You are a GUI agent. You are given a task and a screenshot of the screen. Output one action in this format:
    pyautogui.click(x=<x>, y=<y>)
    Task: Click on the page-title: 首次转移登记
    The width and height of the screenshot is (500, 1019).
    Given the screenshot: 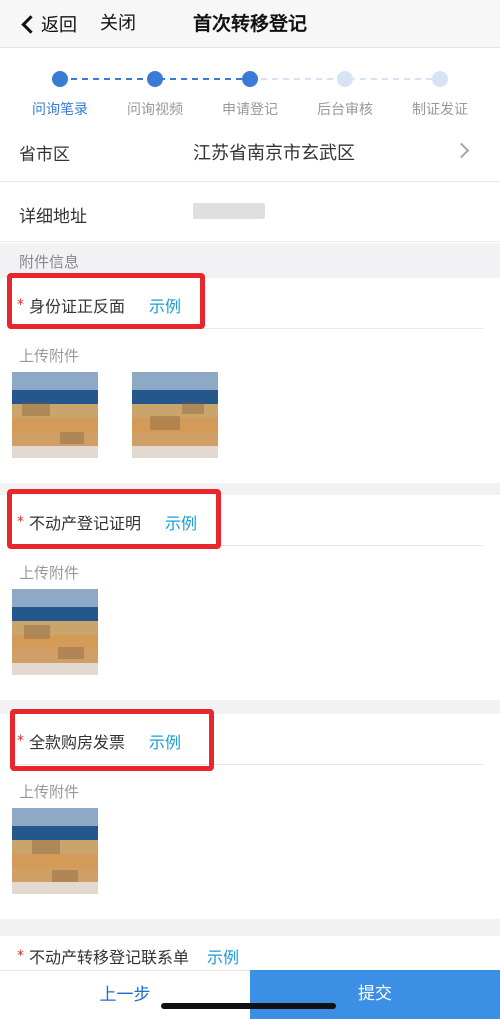 What is the action you would take?
    pyautogui.click(x=250, y=24)
    